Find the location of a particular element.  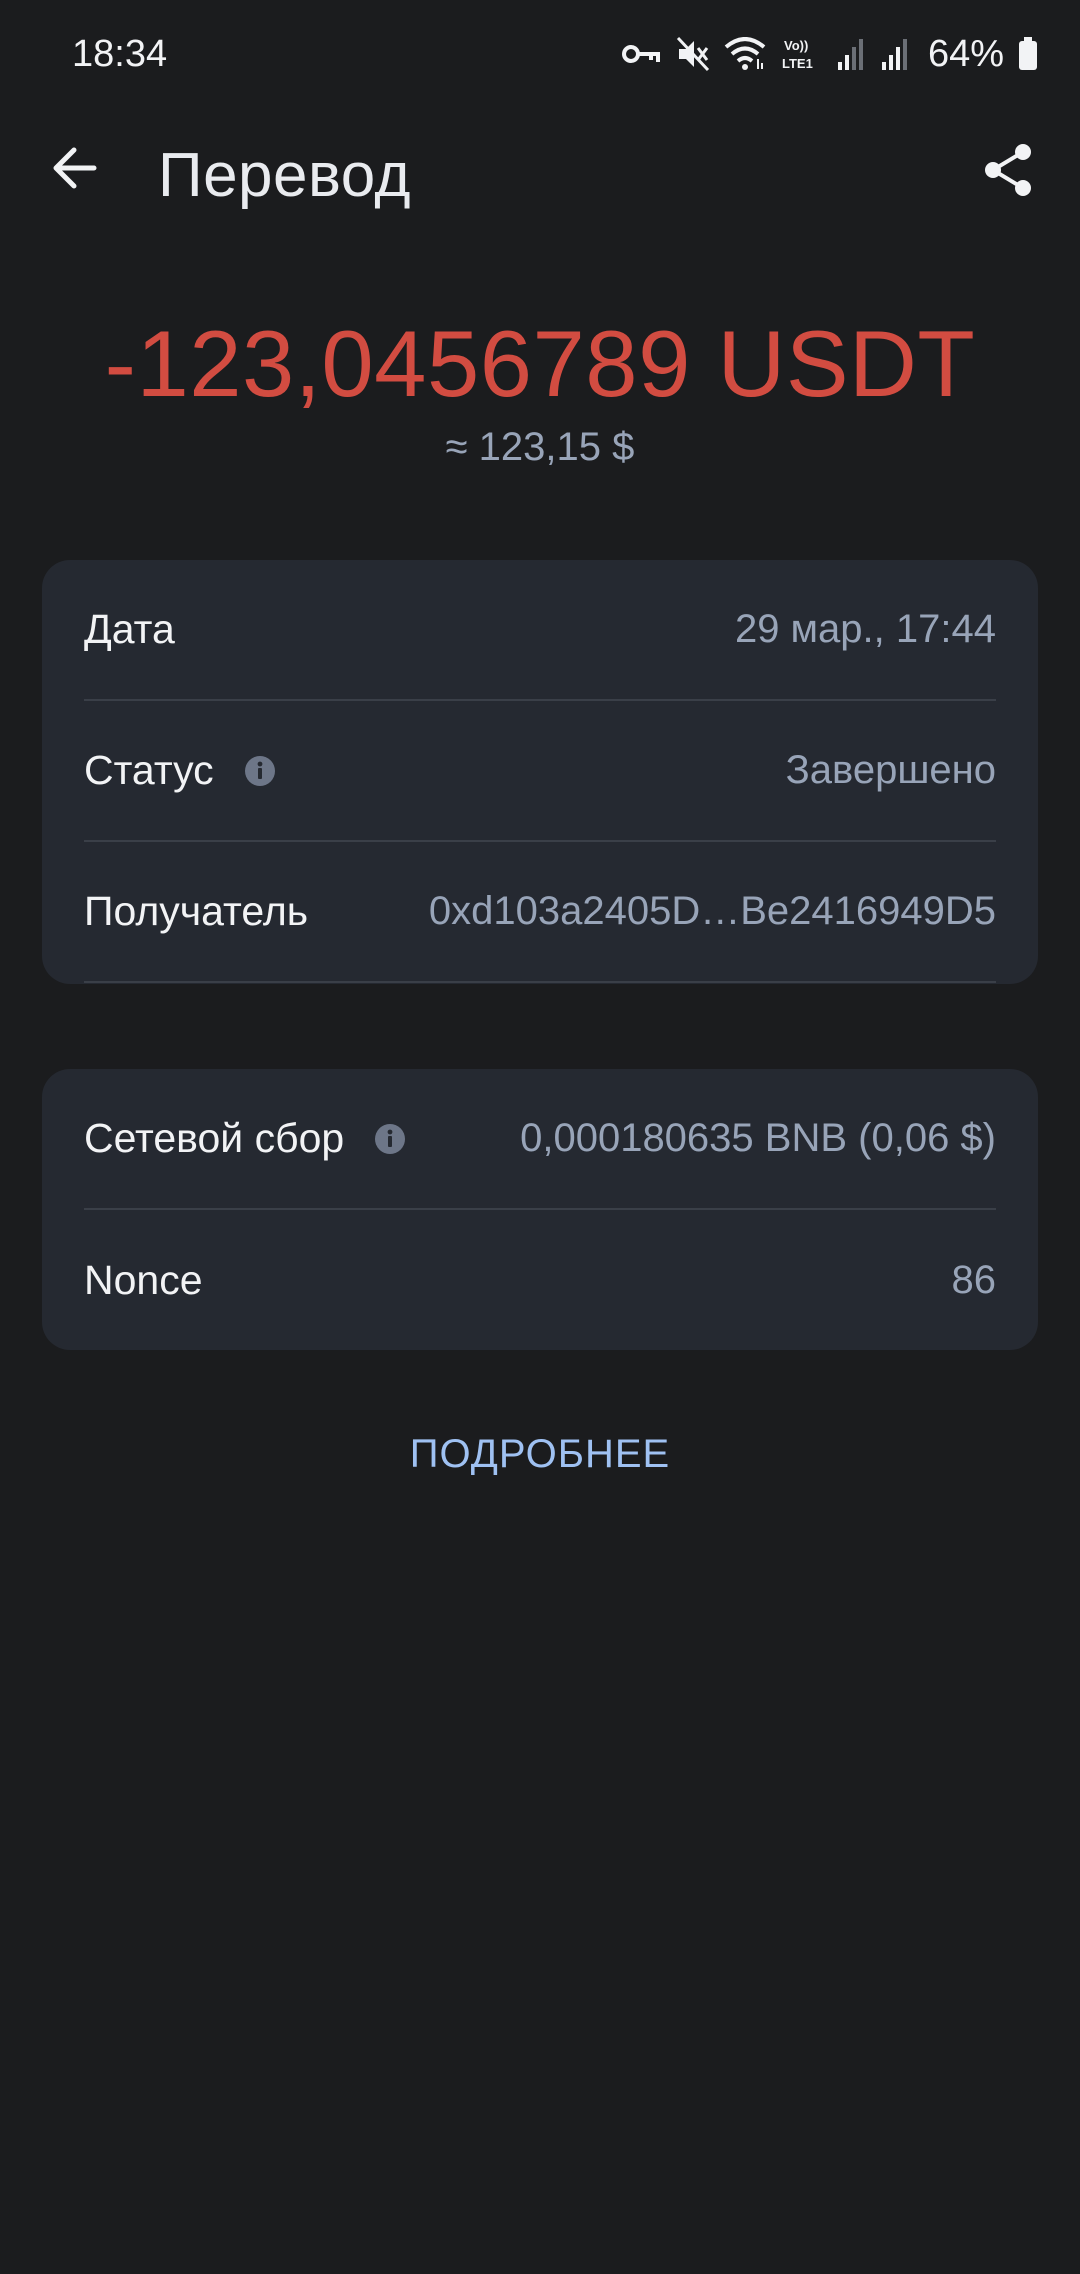

date-row: Дата 29 мар., 17:44 is located at coordinates (540, 630).